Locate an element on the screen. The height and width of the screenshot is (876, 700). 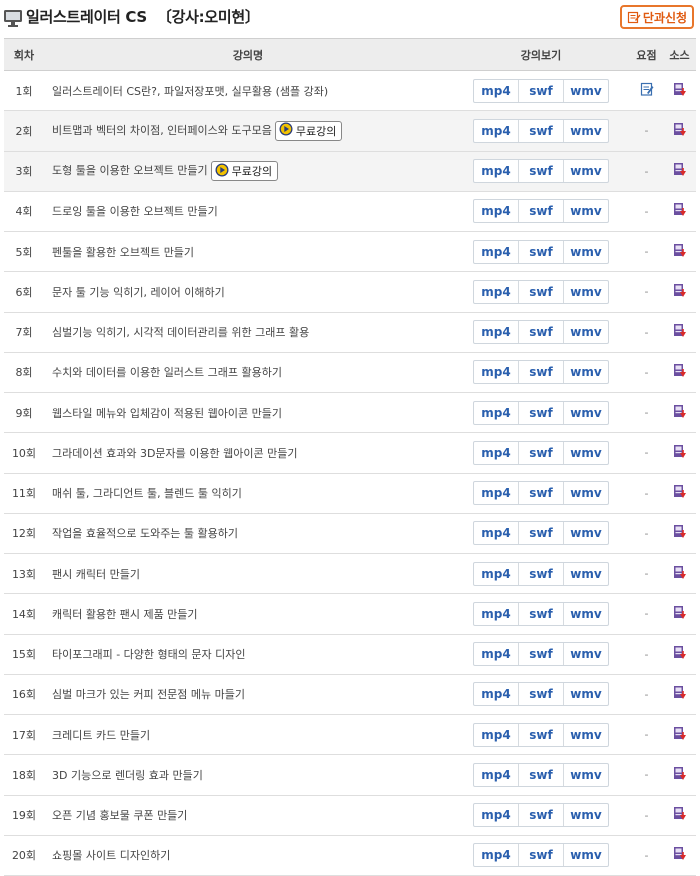
monitor-icon is located at coordinates (13, 18).